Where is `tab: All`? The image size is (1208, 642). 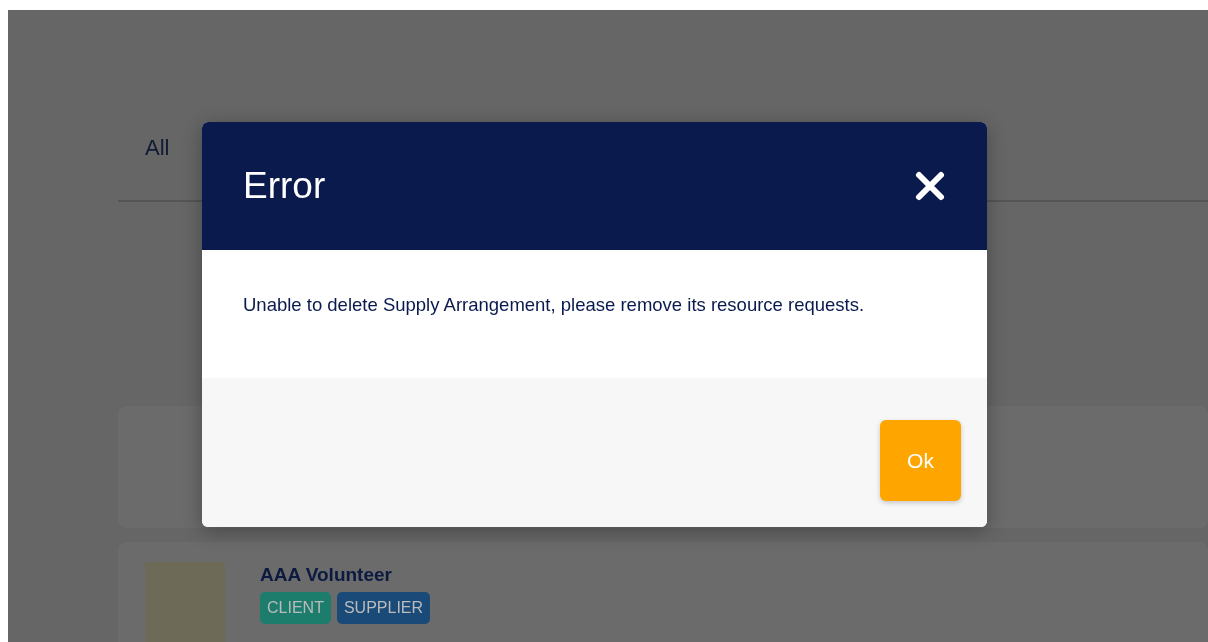 tab: All is located at coordinates (157, 148).